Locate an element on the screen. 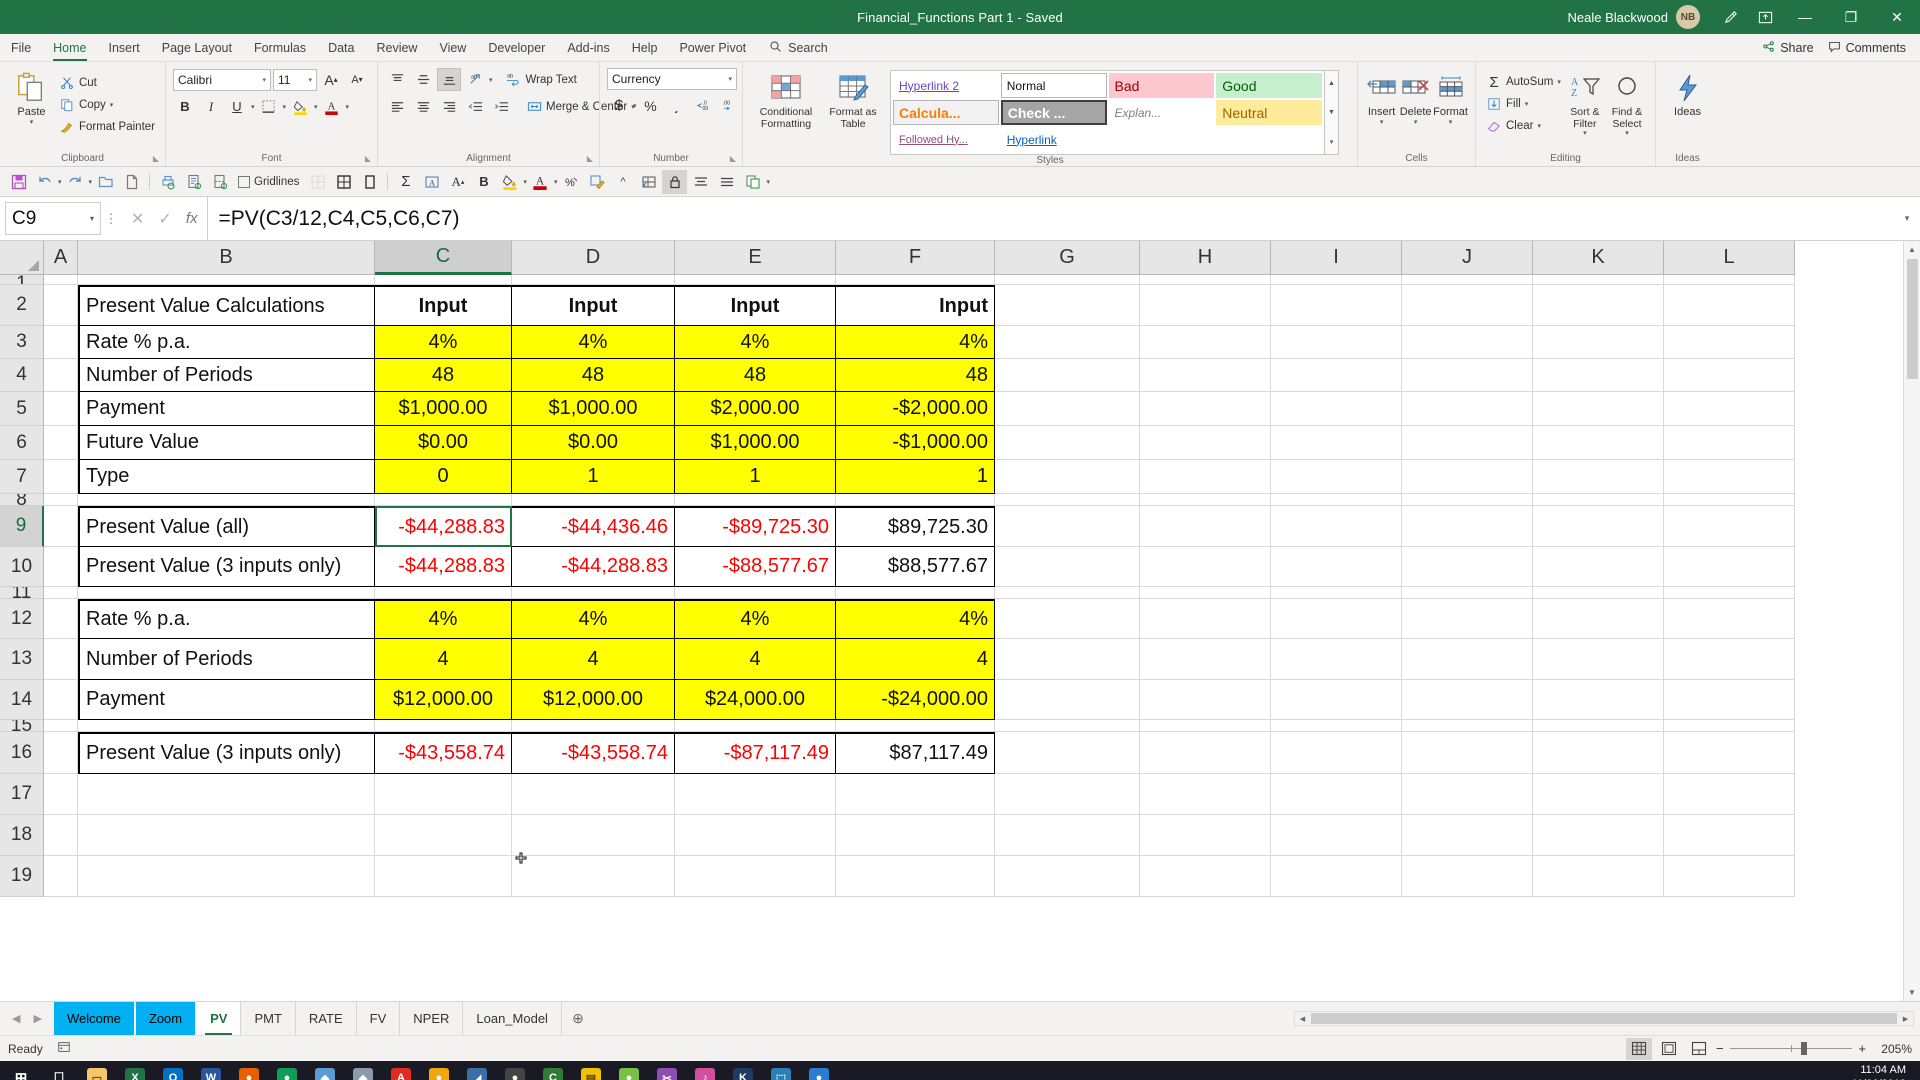  cell-D3: 4% is located at coordinates (593, 342).